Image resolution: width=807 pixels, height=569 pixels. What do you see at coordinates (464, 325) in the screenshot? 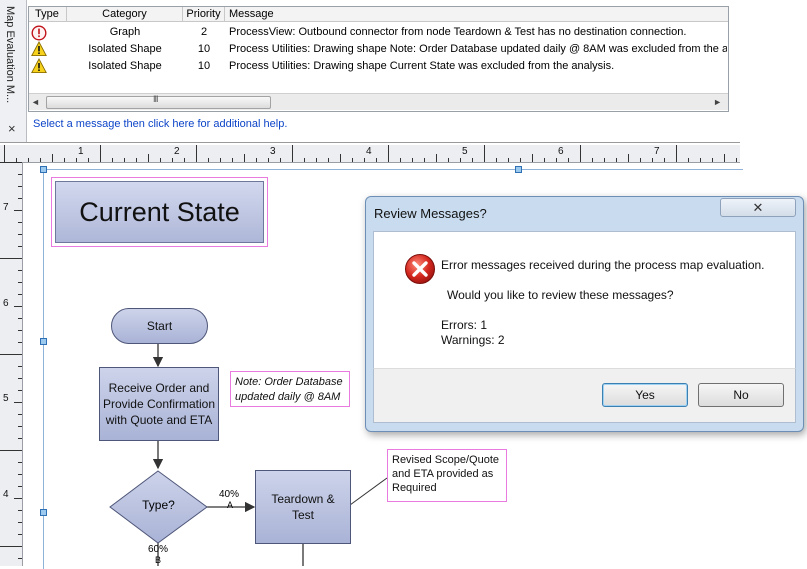
I see `errors-count: Errors: 1` at bounding box center [464, 325].